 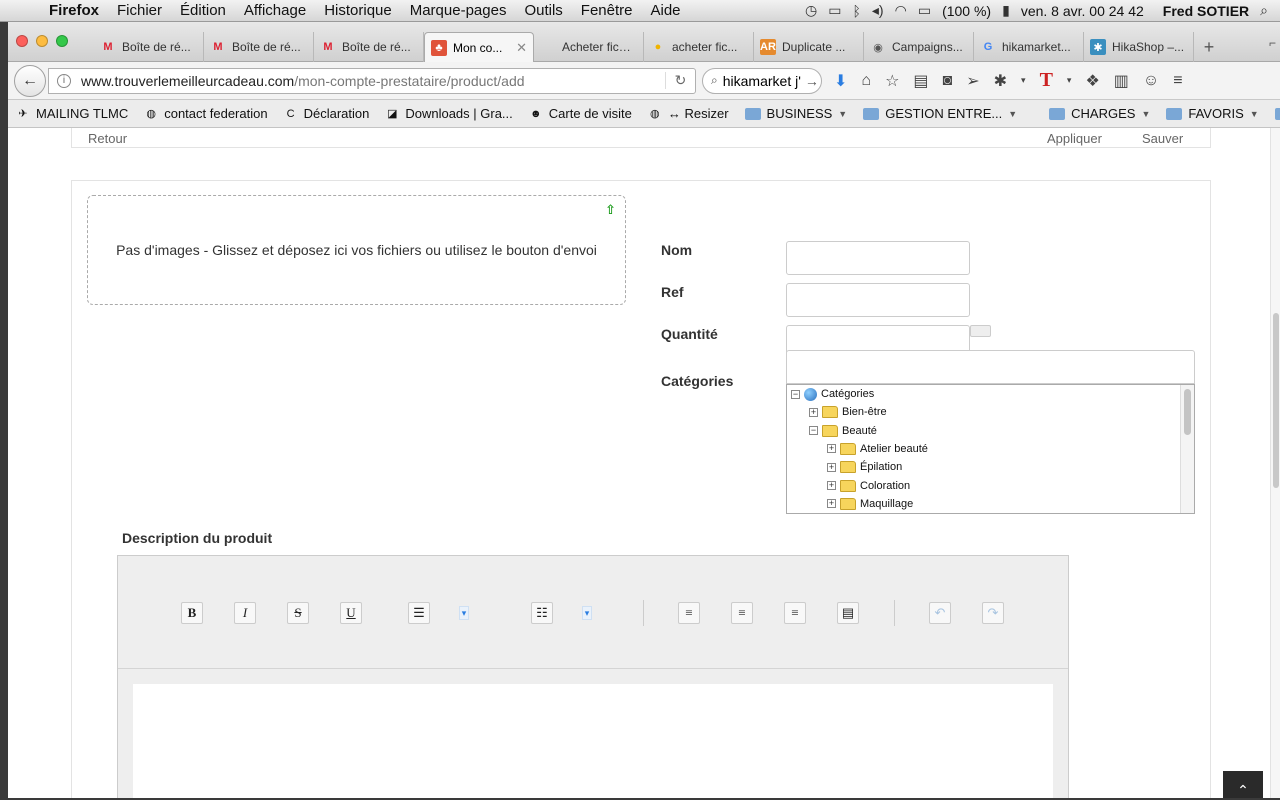 What do you see at coordinates (1187, 412) in the screenshot?
I see `tree-scroll-thumb` at bounding box center [1187, 412].